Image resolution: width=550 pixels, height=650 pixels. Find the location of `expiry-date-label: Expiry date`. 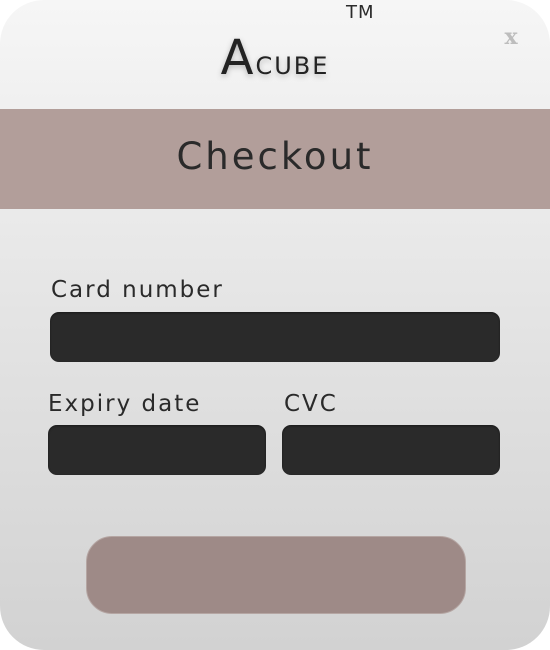

expiry-date-label: Expiry date is located at coordinates (125, 404).